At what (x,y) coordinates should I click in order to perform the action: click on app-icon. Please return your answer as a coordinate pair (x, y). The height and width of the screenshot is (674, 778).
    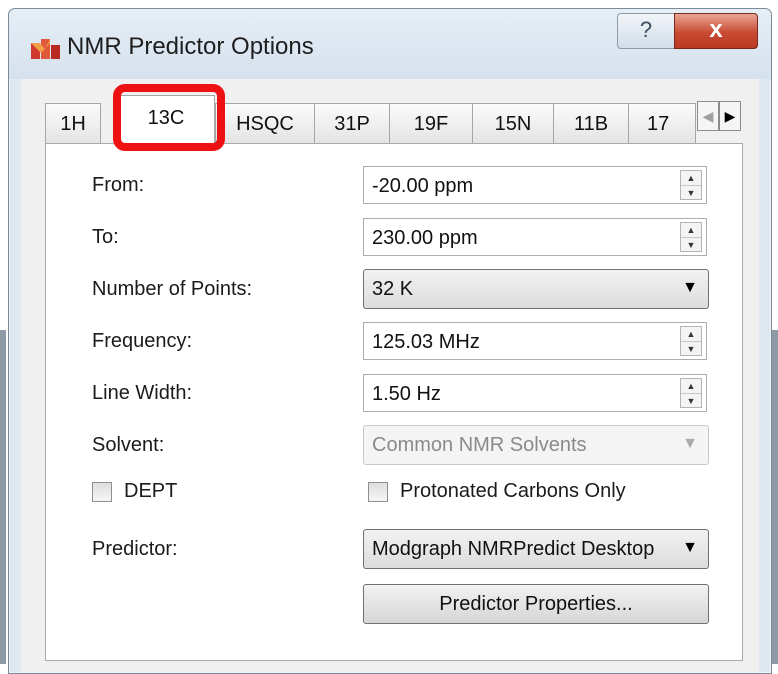
    Looking at the image, I should click on (45, 49).